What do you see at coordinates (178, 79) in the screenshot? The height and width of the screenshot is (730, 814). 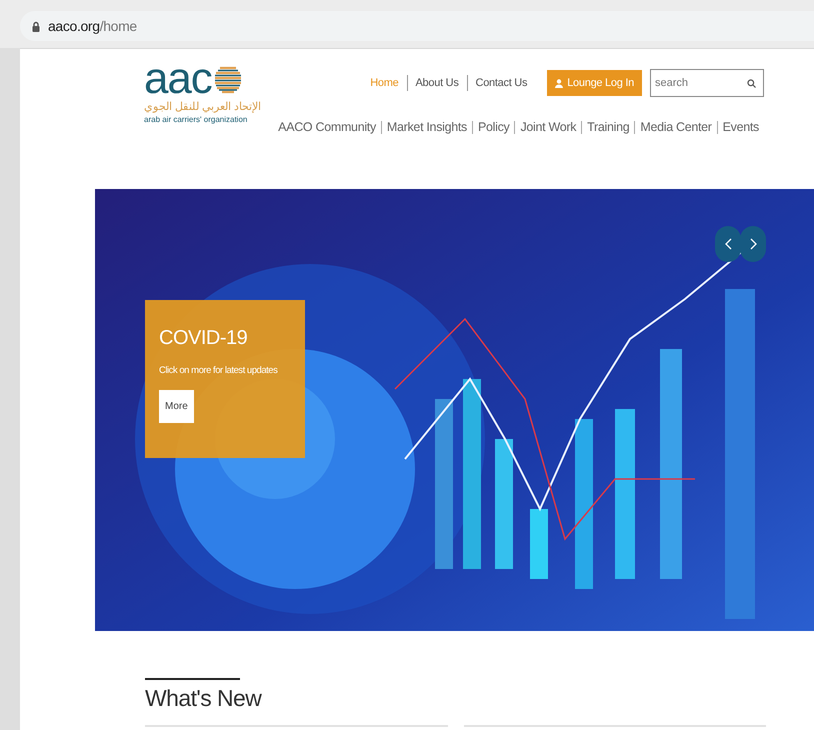 I see `logo-wordmark: aac` at bounding box center [178, 79].